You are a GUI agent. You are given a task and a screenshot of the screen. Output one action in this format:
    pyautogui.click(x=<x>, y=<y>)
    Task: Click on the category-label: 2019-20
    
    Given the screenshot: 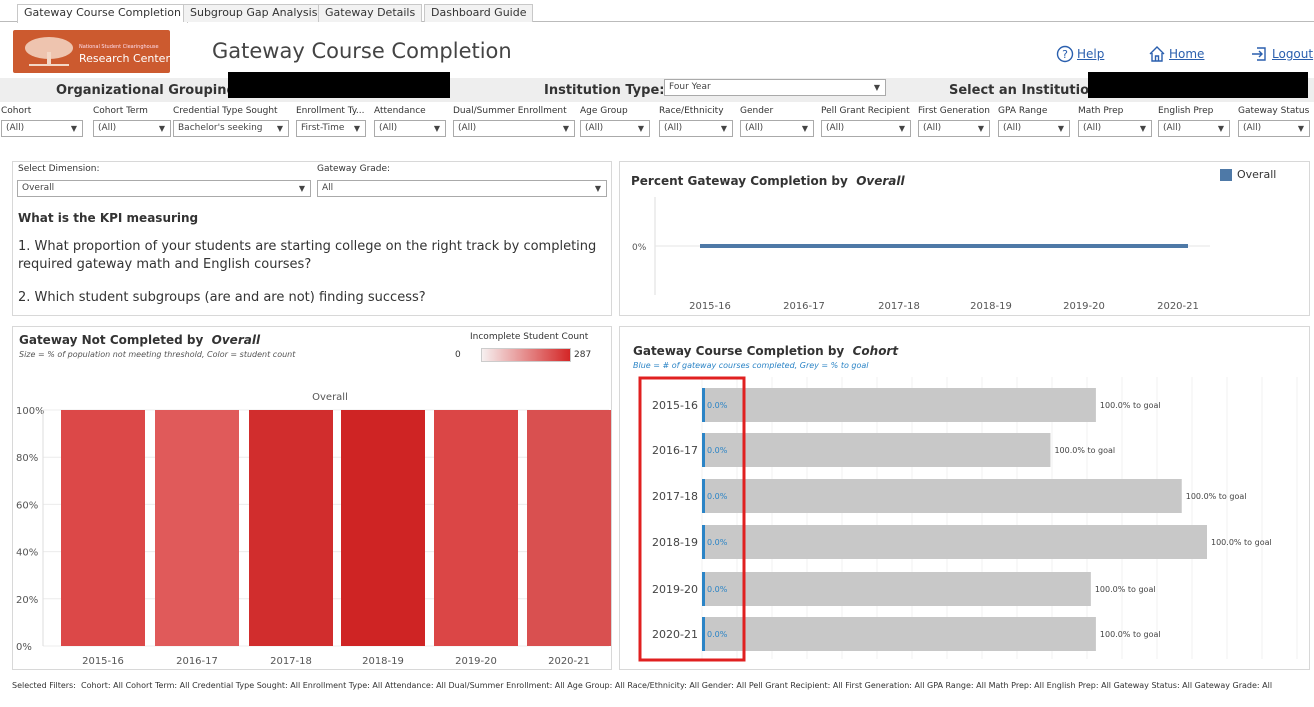 What is the action you would take?
    pyautogui.click(x=675, y=589)
    